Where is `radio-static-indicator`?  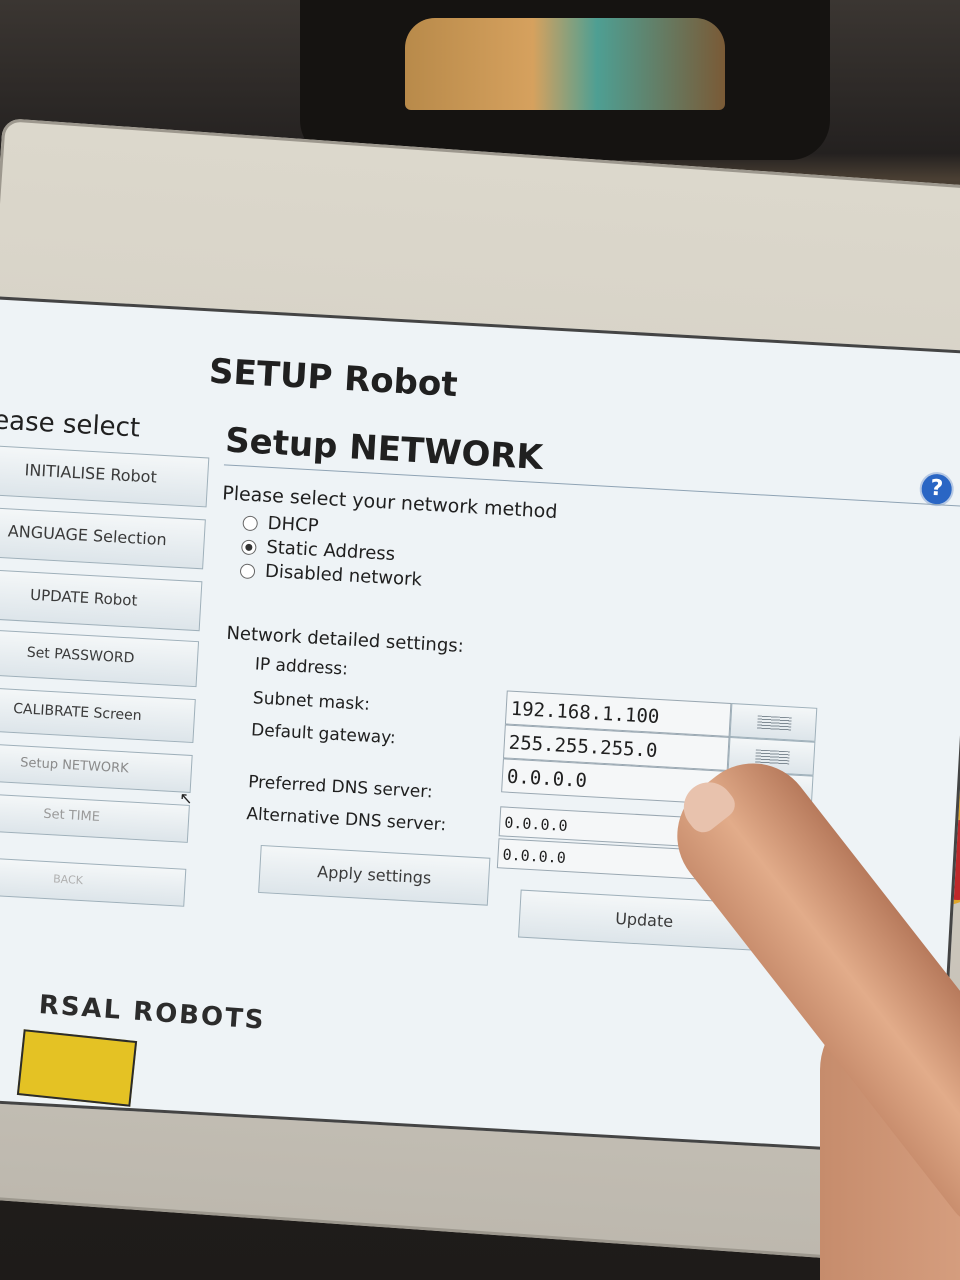
radio-static-indicator is located at coordinates (248, 546).